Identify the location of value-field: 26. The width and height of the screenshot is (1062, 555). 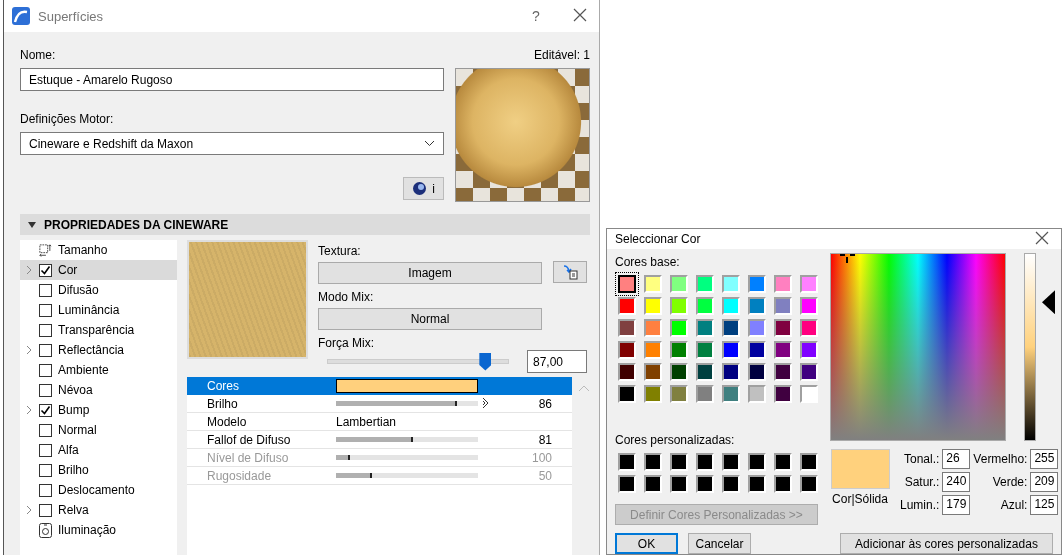
(956, 459).